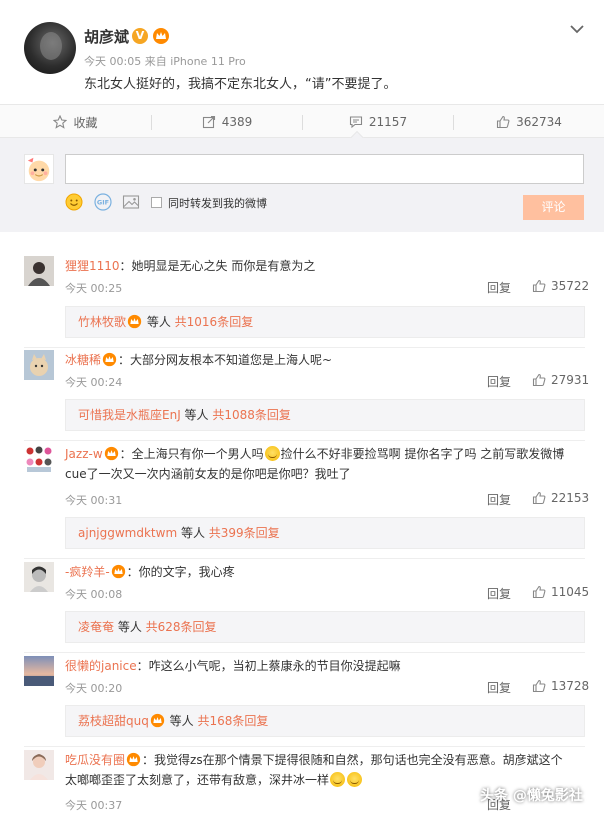  Describe the element at coordinates (388, 122) in the screenshot. I see `comment-count: 21157` at that location.